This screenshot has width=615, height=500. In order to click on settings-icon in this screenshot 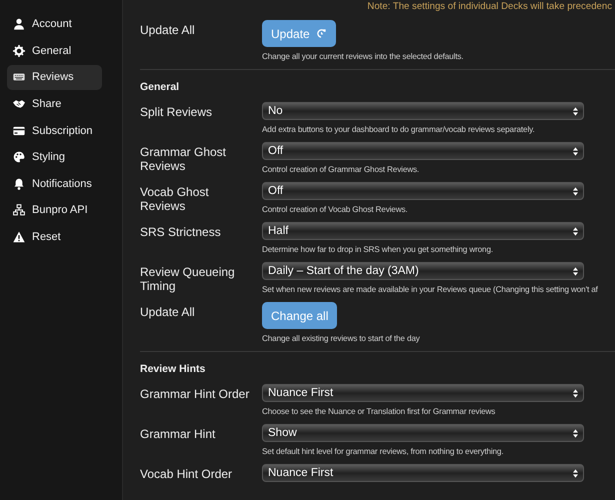, I will do `click(19, 50)`.